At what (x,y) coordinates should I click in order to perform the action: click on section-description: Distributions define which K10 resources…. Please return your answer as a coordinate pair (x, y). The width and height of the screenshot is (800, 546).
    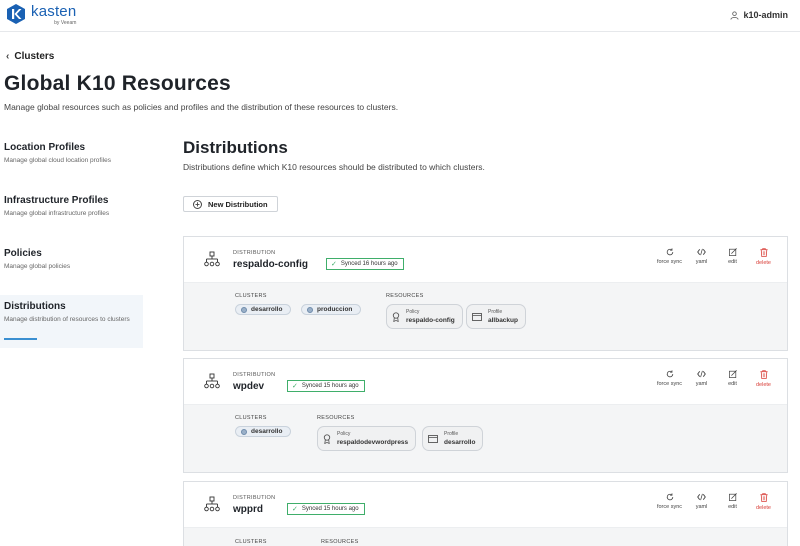
    Looking at the image, I should click on (334, 167).